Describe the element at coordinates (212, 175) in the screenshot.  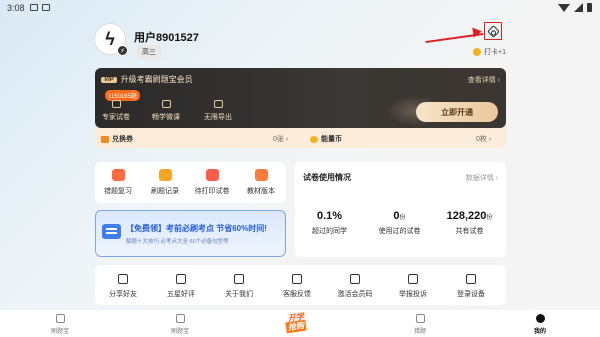
I see `printer-icon` at that location.